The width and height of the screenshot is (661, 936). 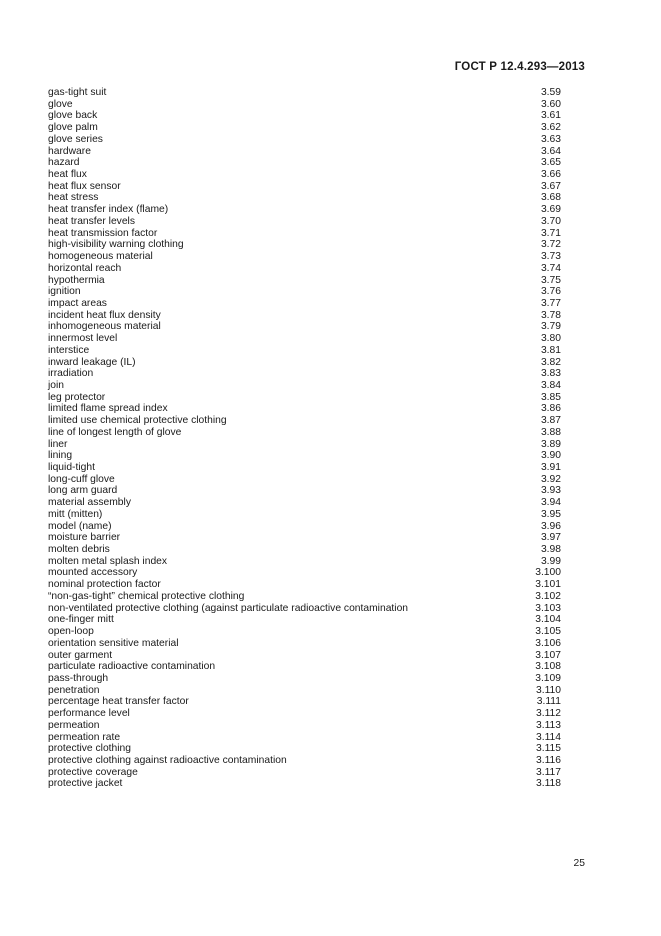 What do you see at coordinates (548, 632) in the screenshot?
I see `index-entry-number: 3.105` at bounding box center [548, 632].